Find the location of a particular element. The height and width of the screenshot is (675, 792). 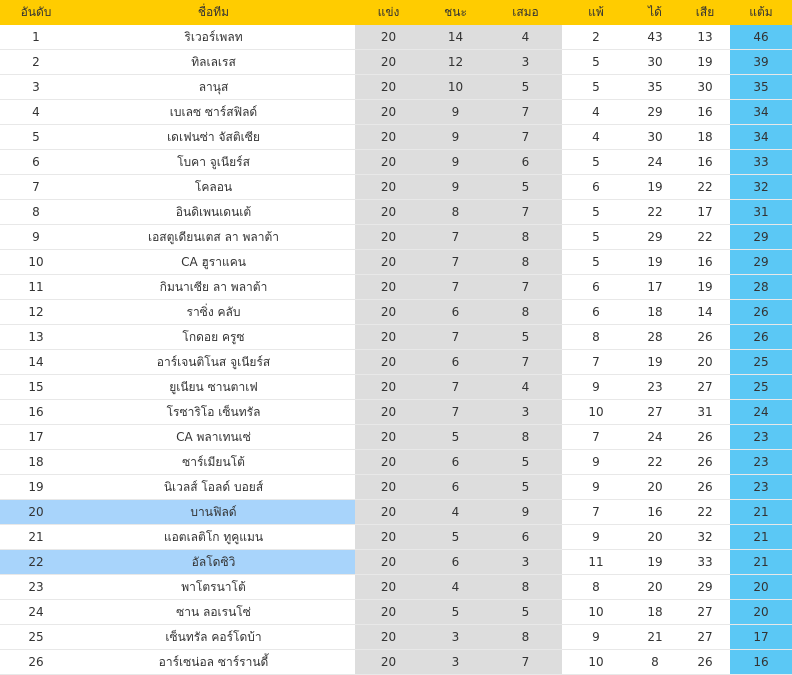

table-row: 18 ซาร์เมียนโต้ 20 6 5 9 22 26 23 is located at coordinates (396, 462).